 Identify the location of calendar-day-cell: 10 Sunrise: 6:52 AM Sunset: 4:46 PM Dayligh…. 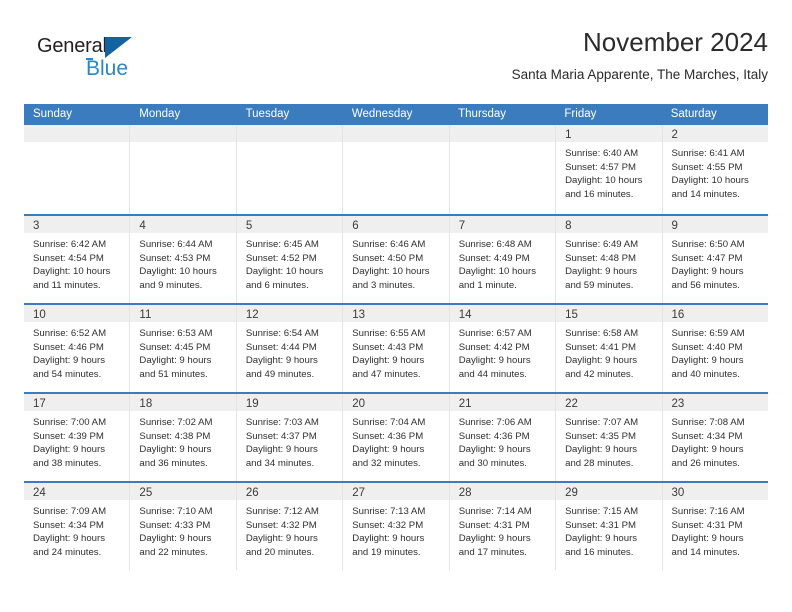
(77, 348).